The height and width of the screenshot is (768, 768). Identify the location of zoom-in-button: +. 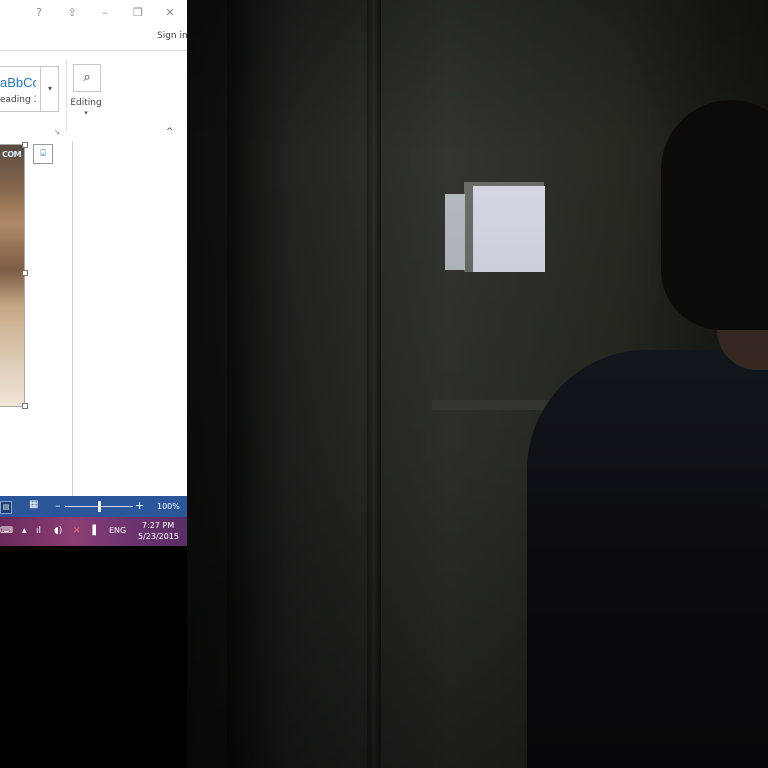
(139, 505).